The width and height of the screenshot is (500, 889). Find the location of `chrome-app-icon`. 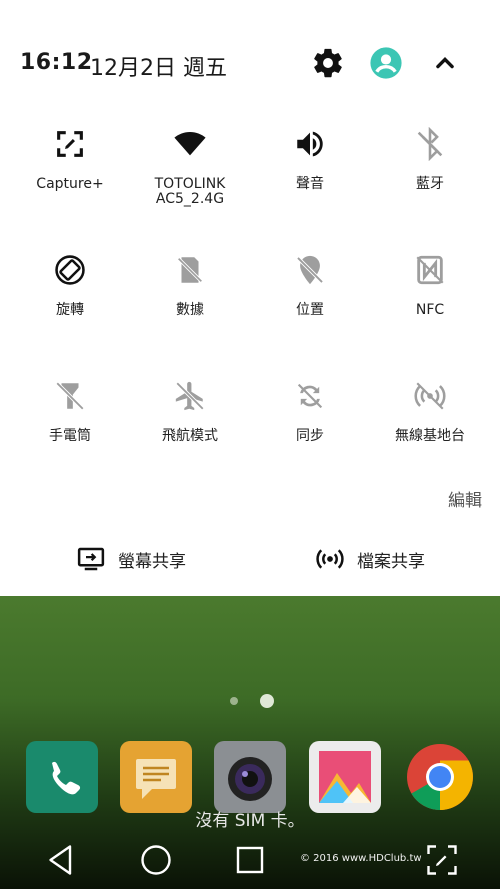

chrome-app-icon is located at coordinates (440, 777).